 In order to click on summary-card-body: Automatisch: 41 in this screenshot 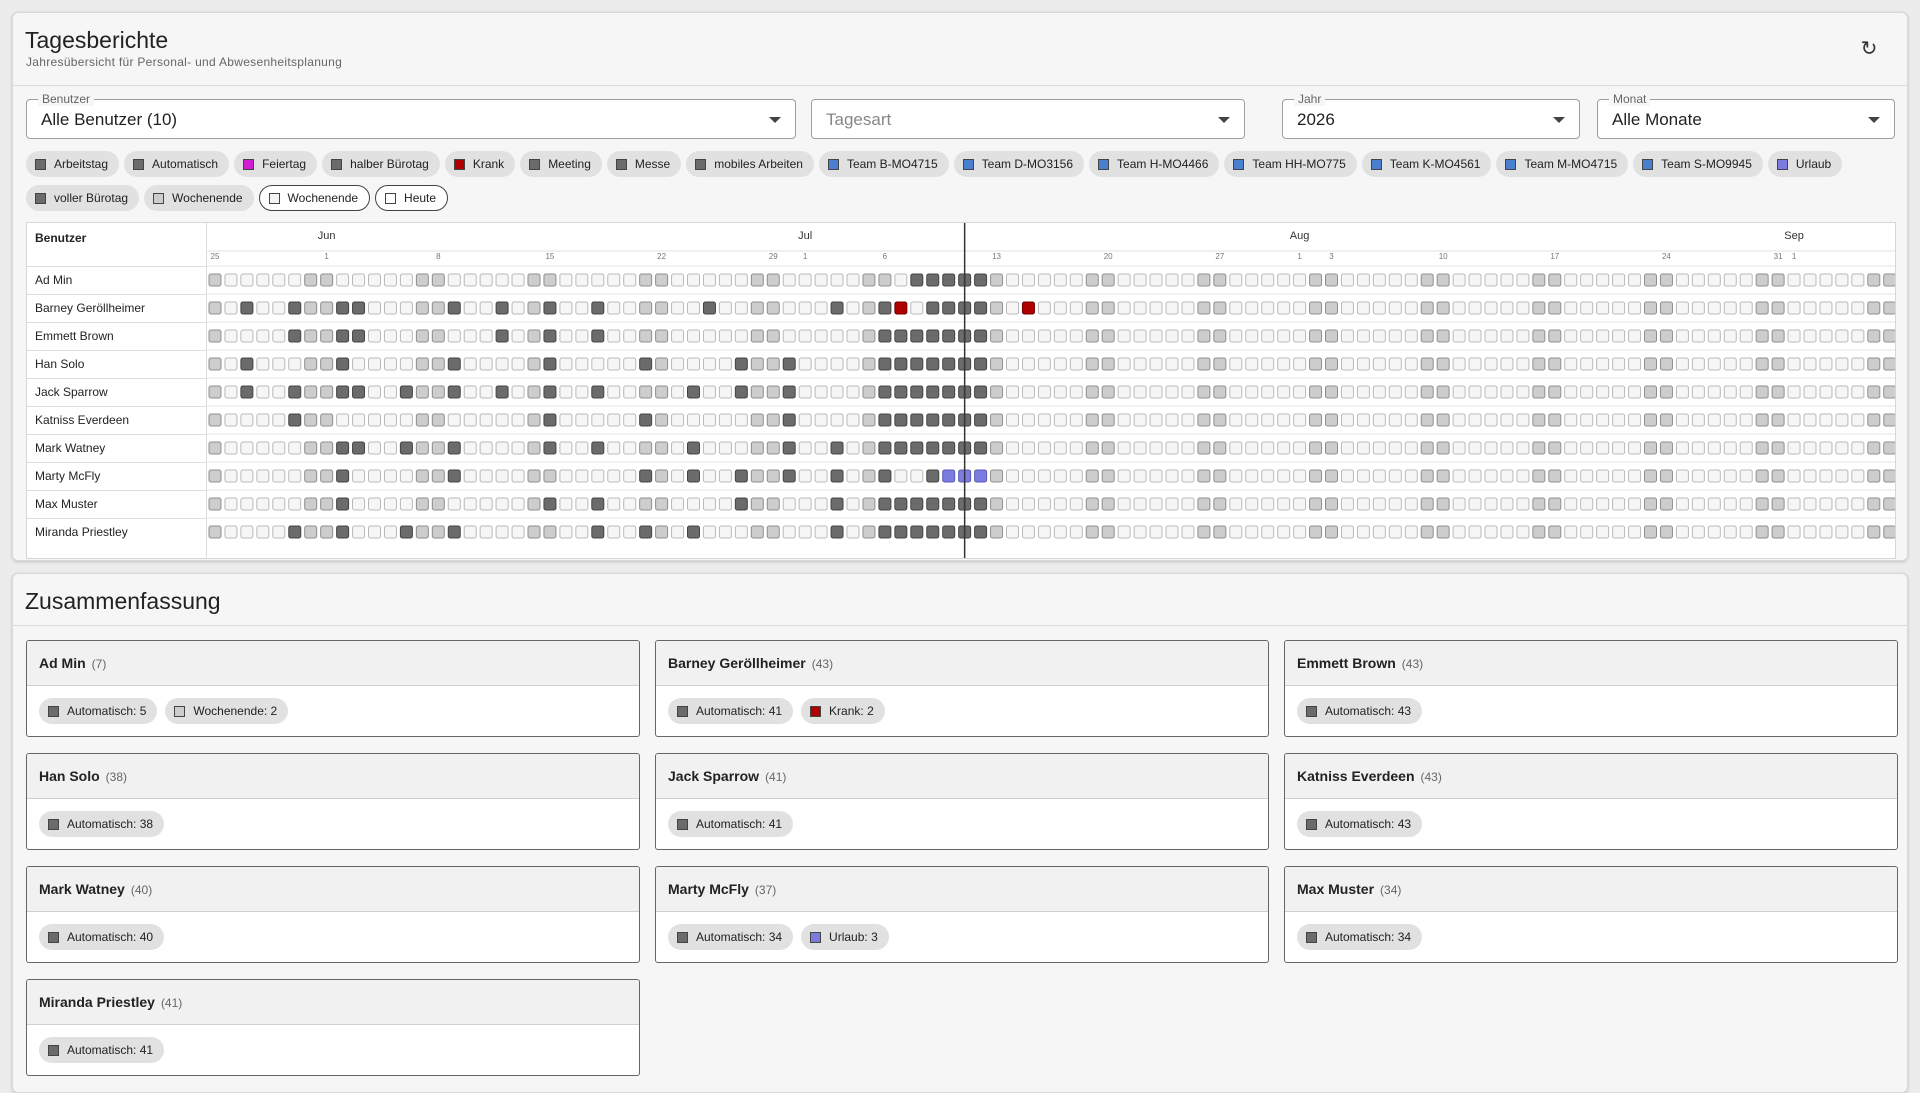, I will do `click(734, 824)`.